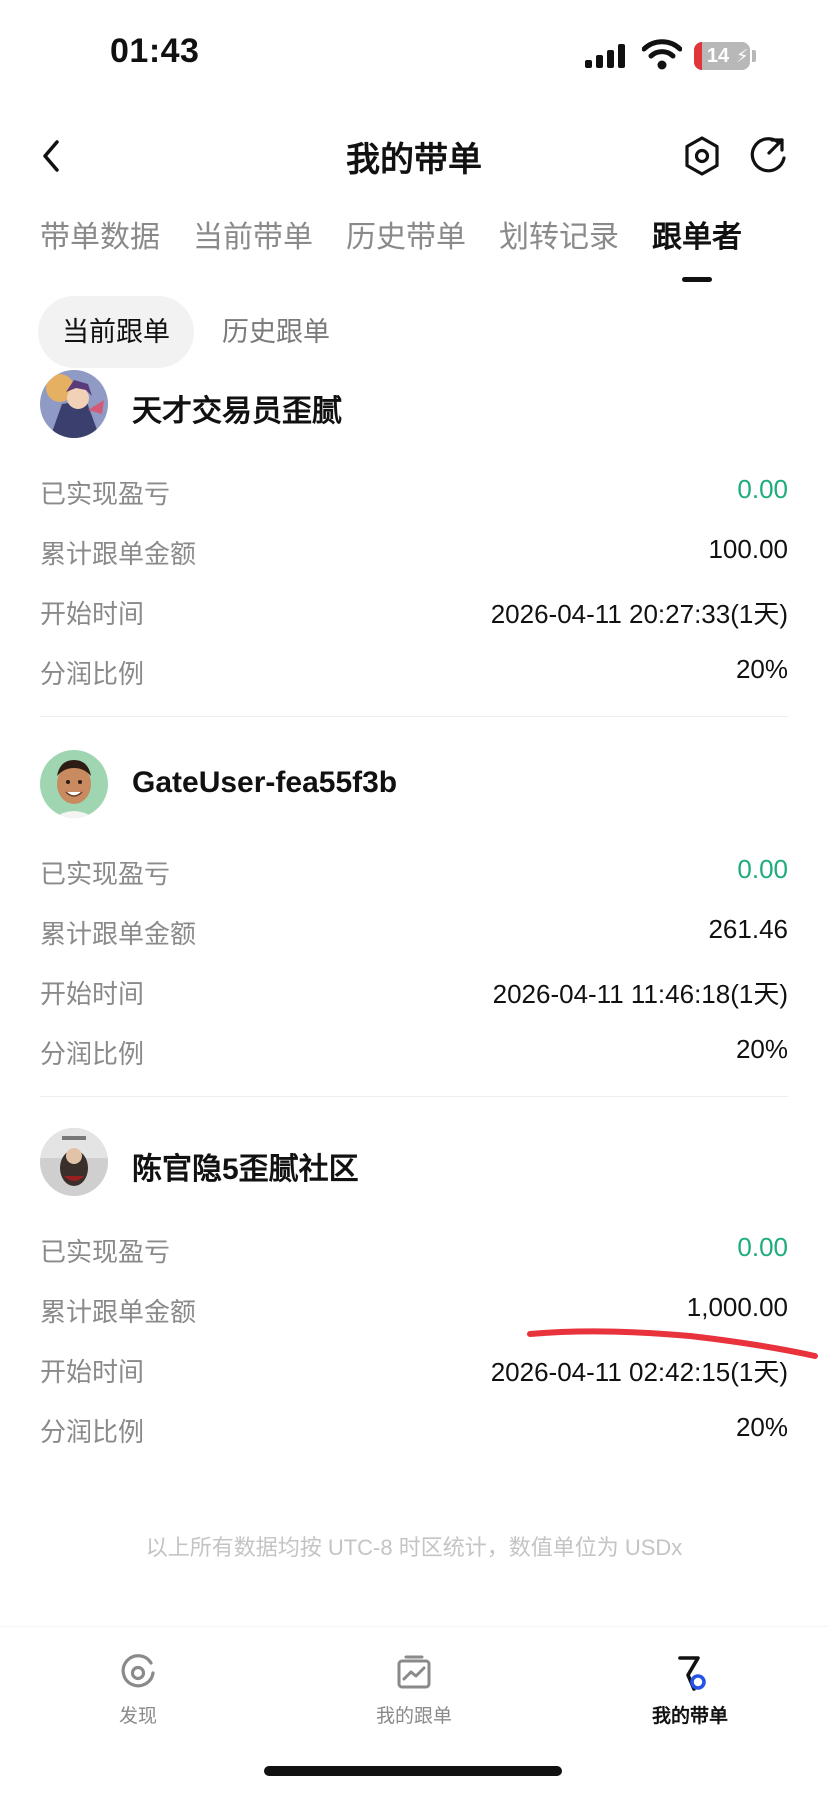  I want to click on nav-my-lead: 我的带单, so click(690, 1690).